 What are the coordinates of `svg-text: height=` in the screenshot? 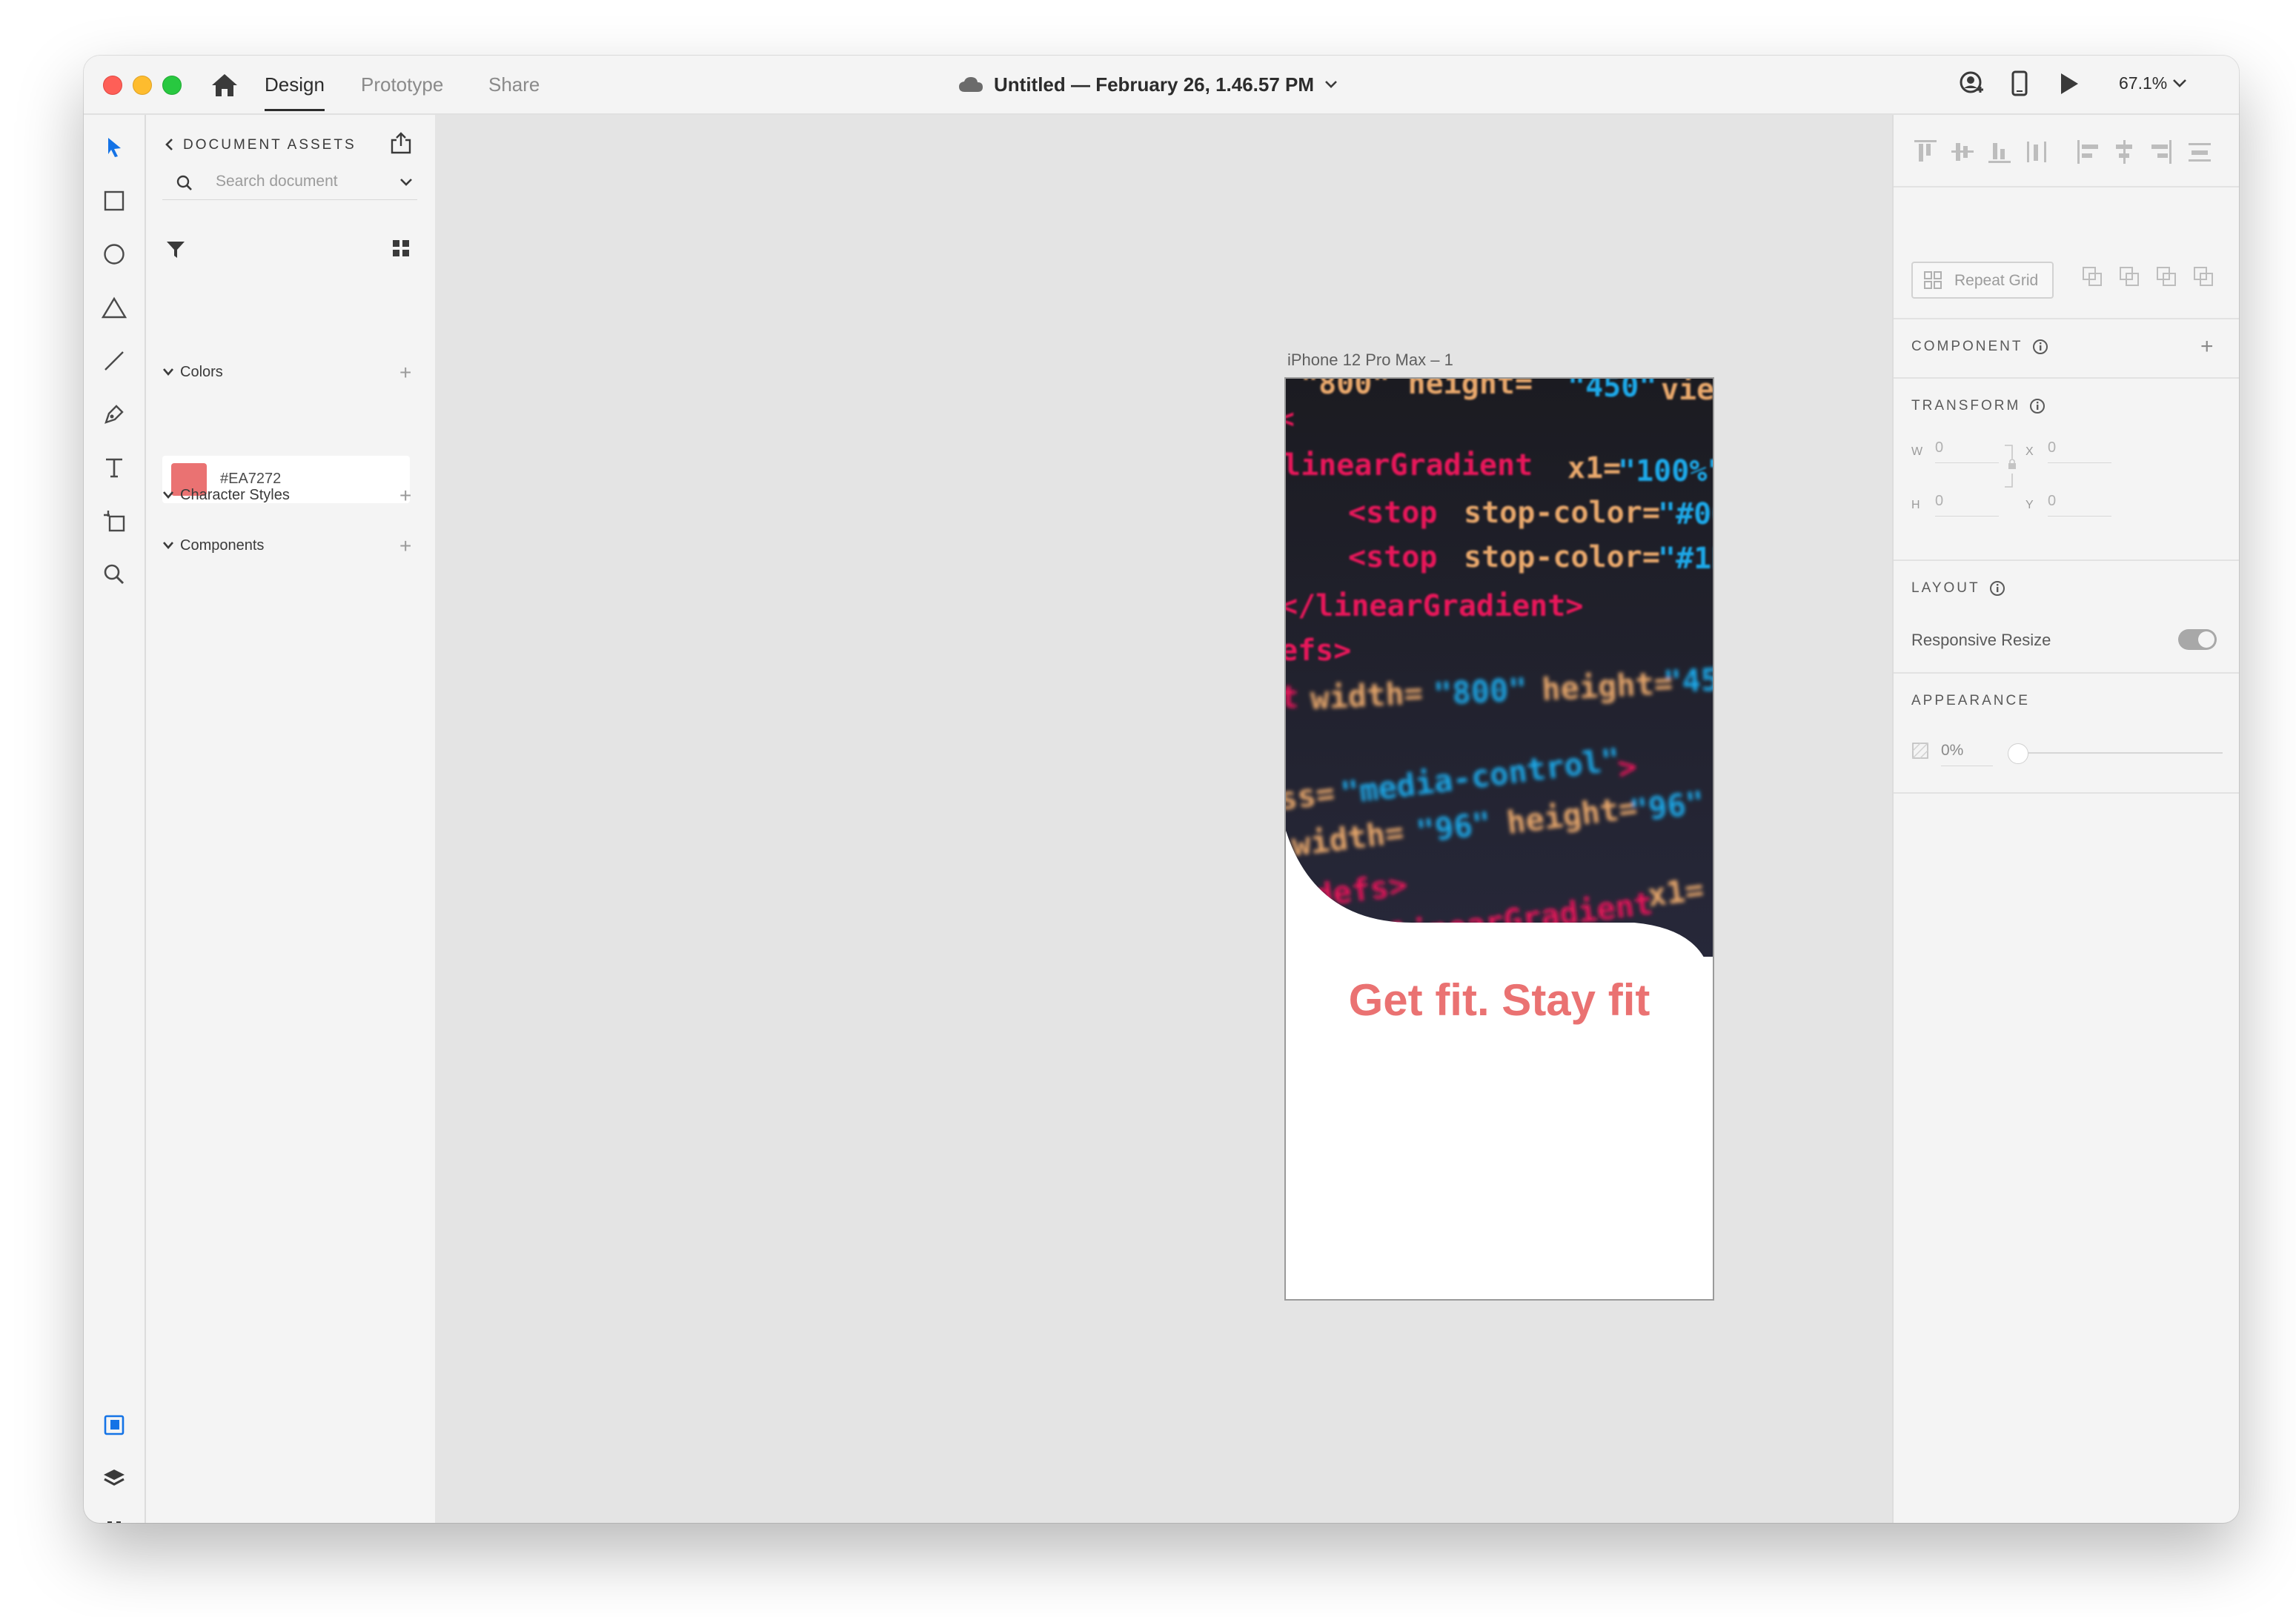 It's located at (1607, 686).